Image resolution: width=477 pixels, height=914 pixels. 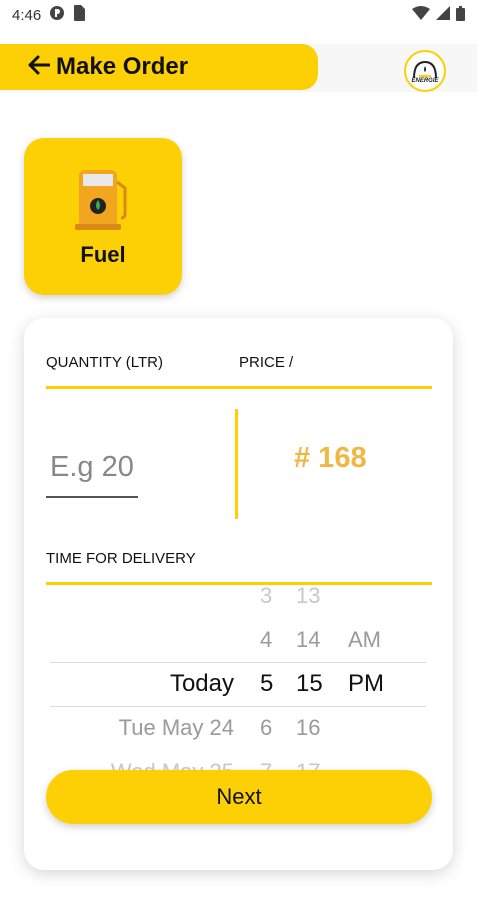 I want to click on picker-hour: 3, so click(x=266, y=596).